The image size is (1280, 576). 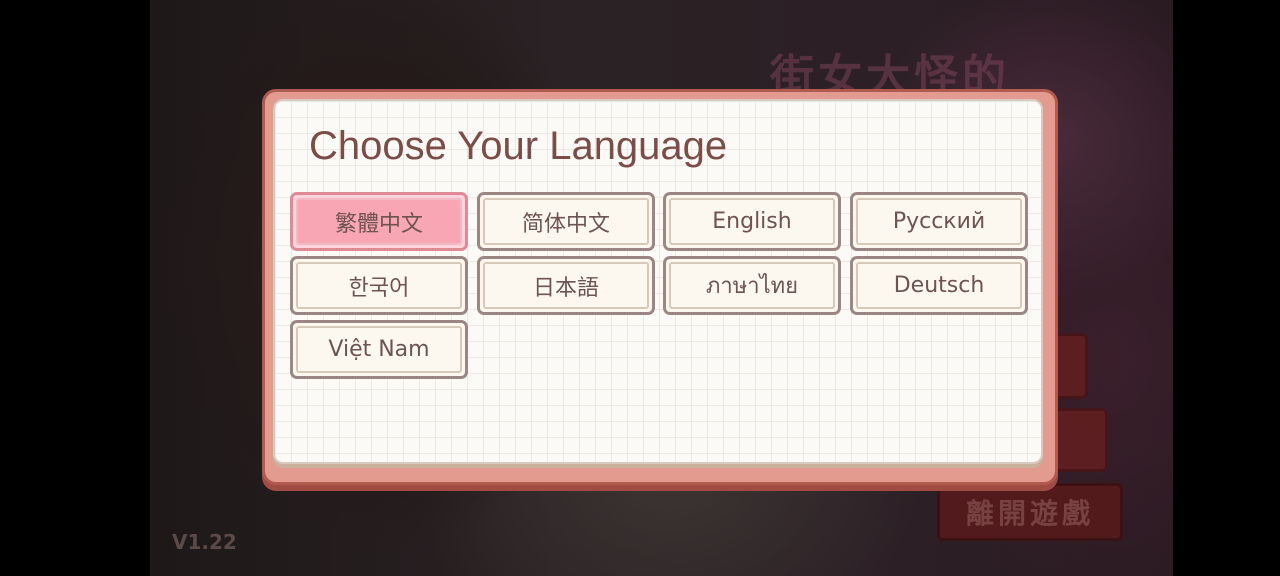 I want to click on version-label: V1.22, so click(x=204, y=542).